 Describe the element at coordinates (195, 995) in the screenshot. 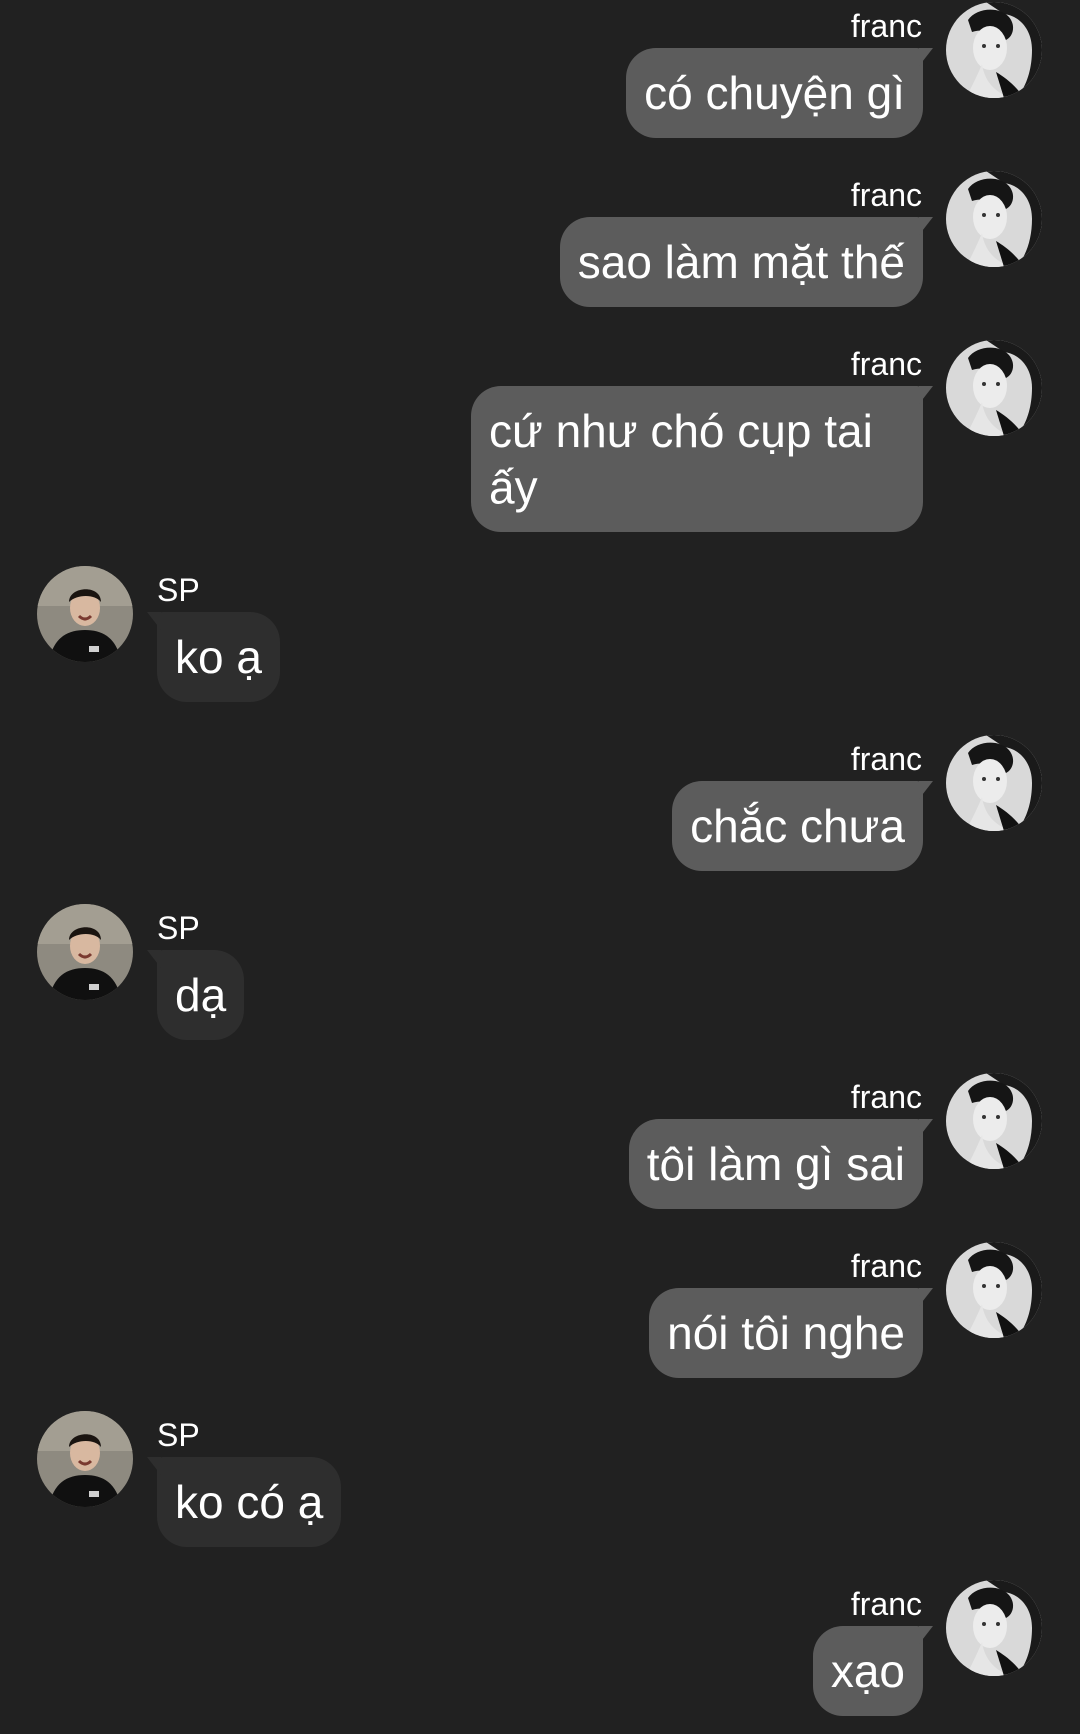

I see `message-bubble: dạ` at that location.